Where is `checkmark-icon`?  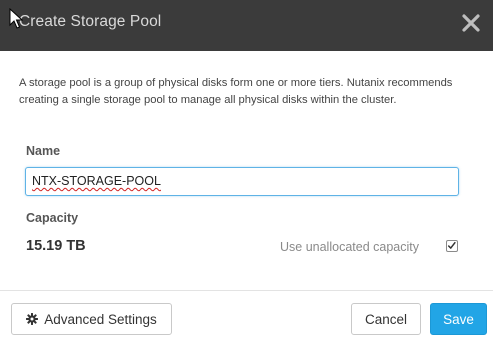
checkmark-icon is located at coordinates (451, 245).